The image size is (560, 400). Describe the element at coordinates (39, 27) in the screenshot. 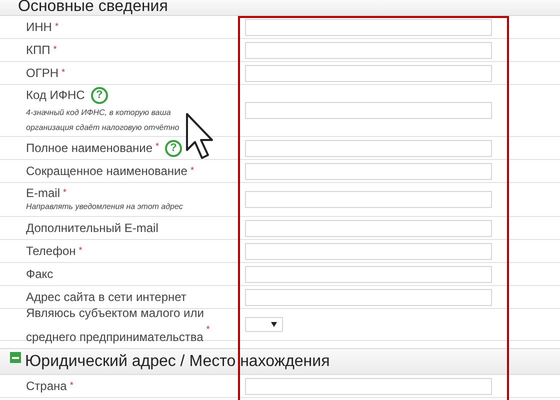

I see `field-label: ИНН` at that location.